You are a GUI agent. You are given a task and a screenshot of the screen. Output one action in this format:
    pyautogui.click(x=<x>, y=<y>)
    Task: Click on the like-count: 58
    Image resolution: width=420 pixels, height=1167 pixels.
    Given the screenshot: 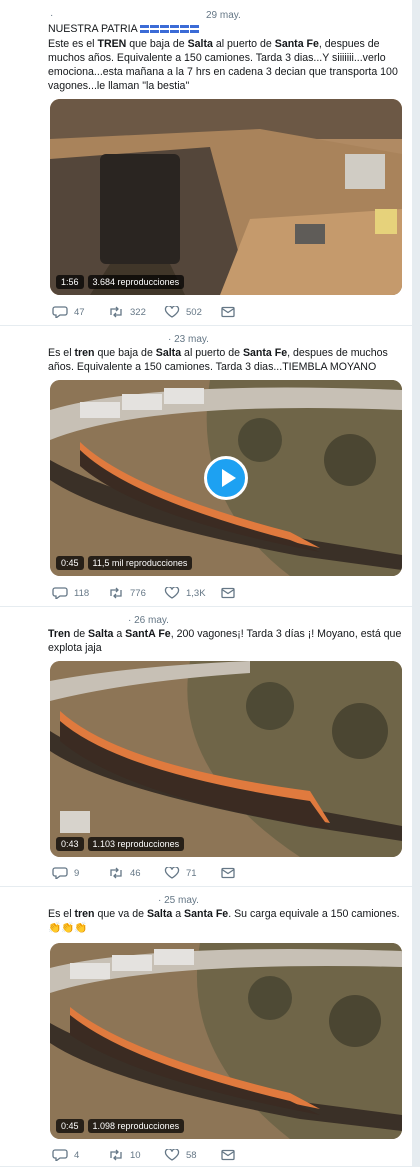 What is the action you would take?
    pyautogui.click(x=191, y=1155)
    